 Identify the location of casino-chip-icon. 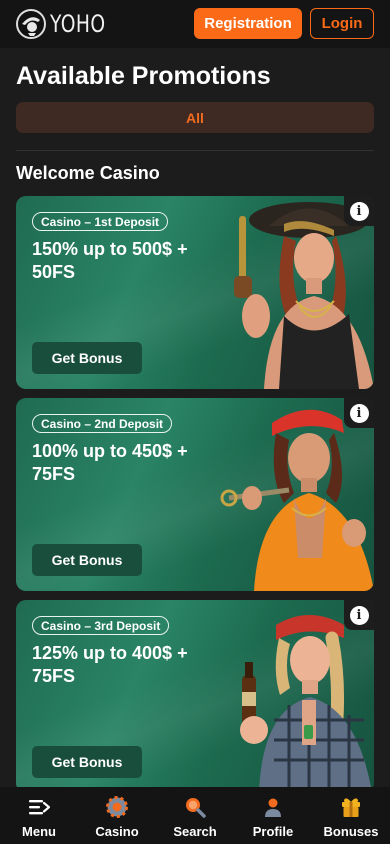
(117, 807).